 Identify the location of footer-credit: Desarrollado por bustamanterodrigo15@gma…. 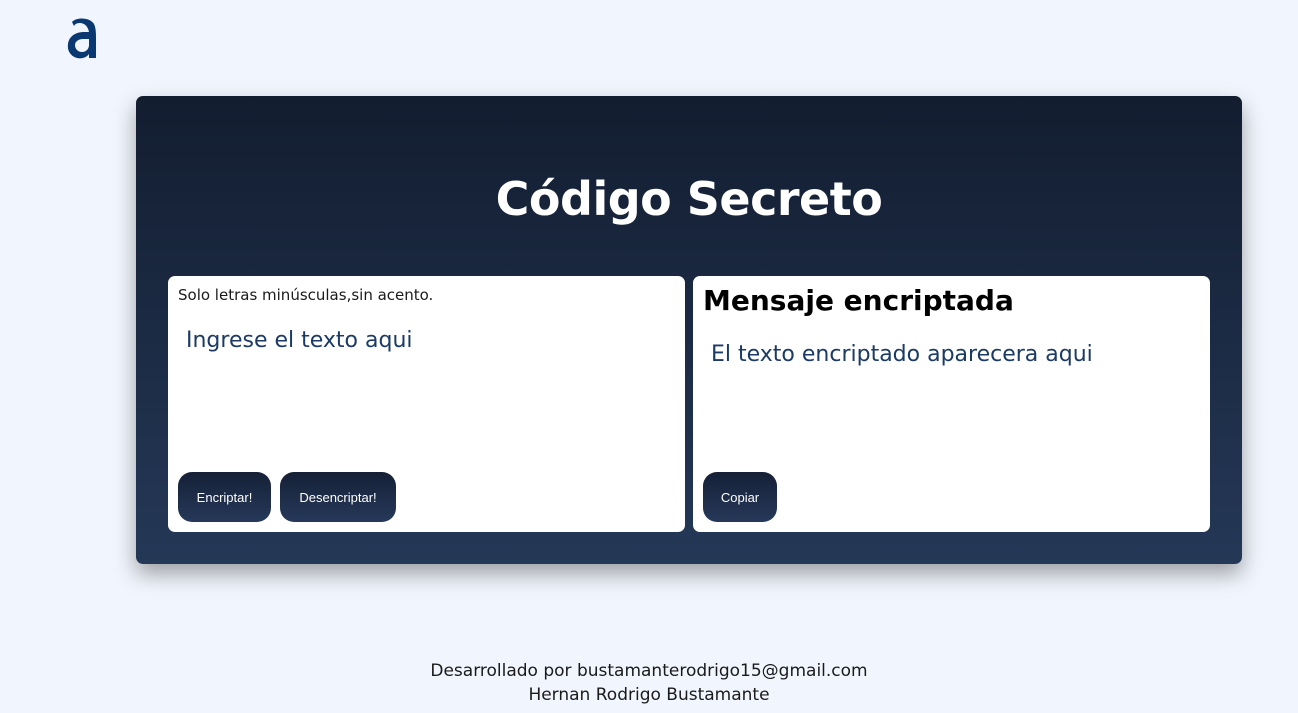
(649, 671).